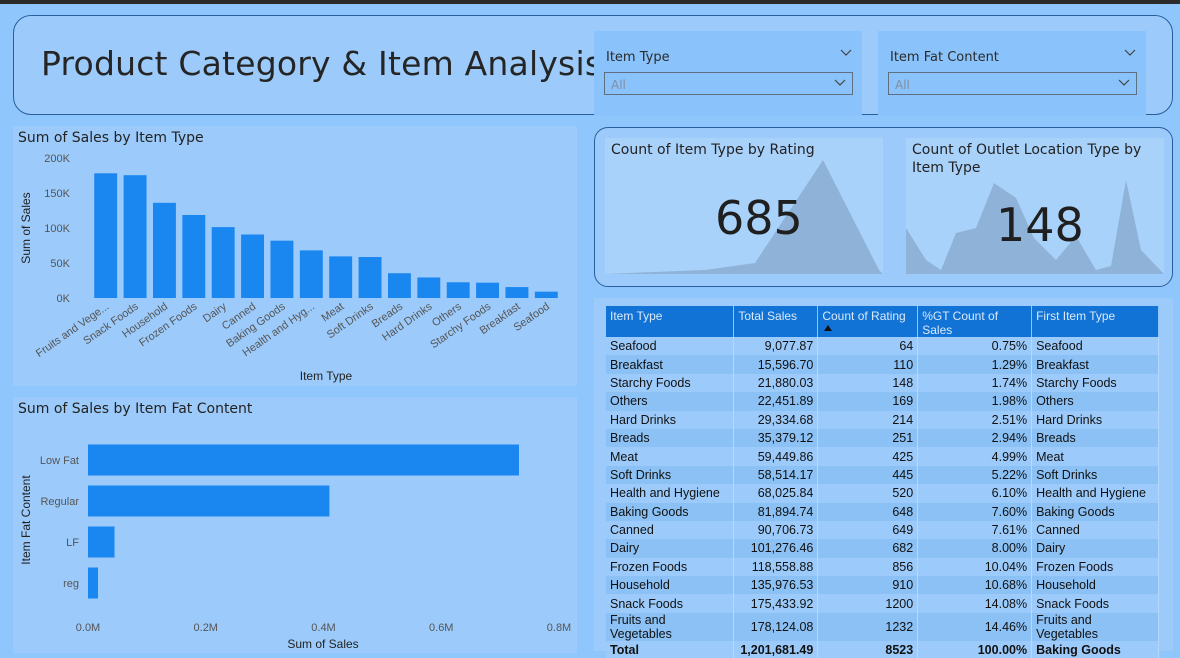 The image size is (1180, 658). I want to click on column-header: %GT Count of Sales, so click(975, 321).